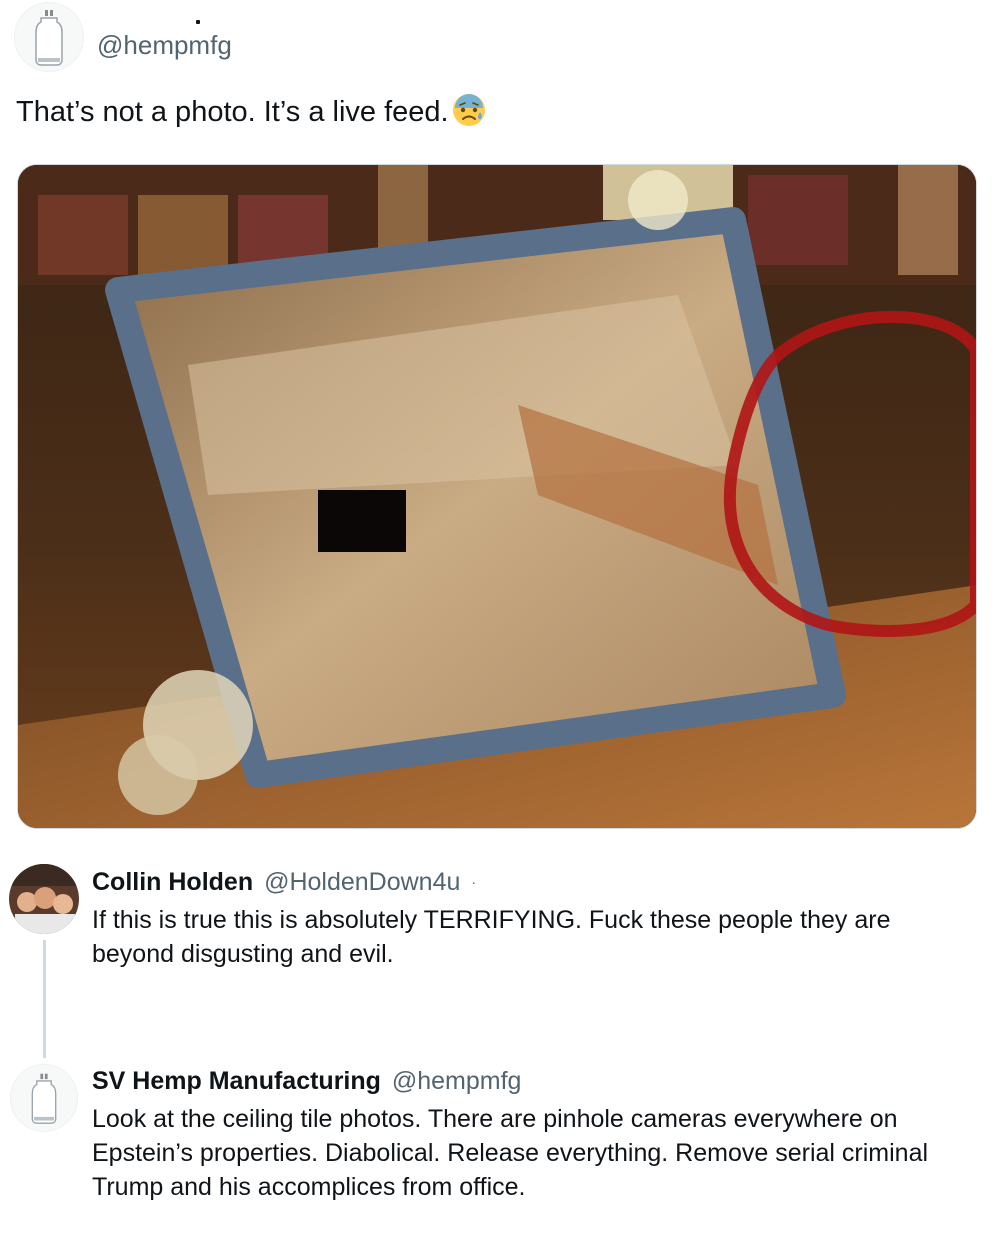 This screenshot has width=996, height=1240. What do you see at coordinates (236, 1081) in the screenshot?
I see `reply-author-name: SV Hemp Manufacturing` at bounding box center [236, 1081].